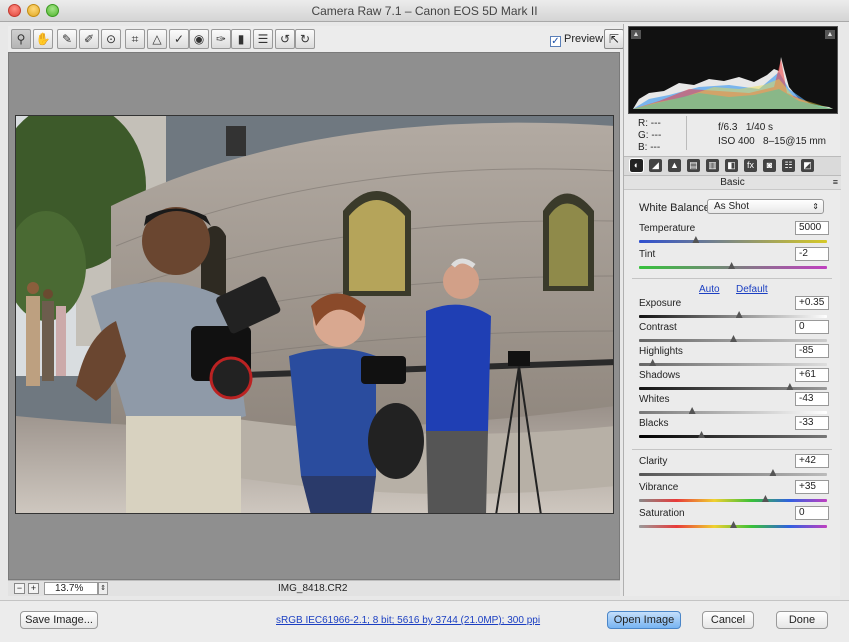 The image size is (849, 642). What do you see at coordinates (733, 241) in the screenshot?
I see `temperature-slider-track` at bounding box center [733, 241].